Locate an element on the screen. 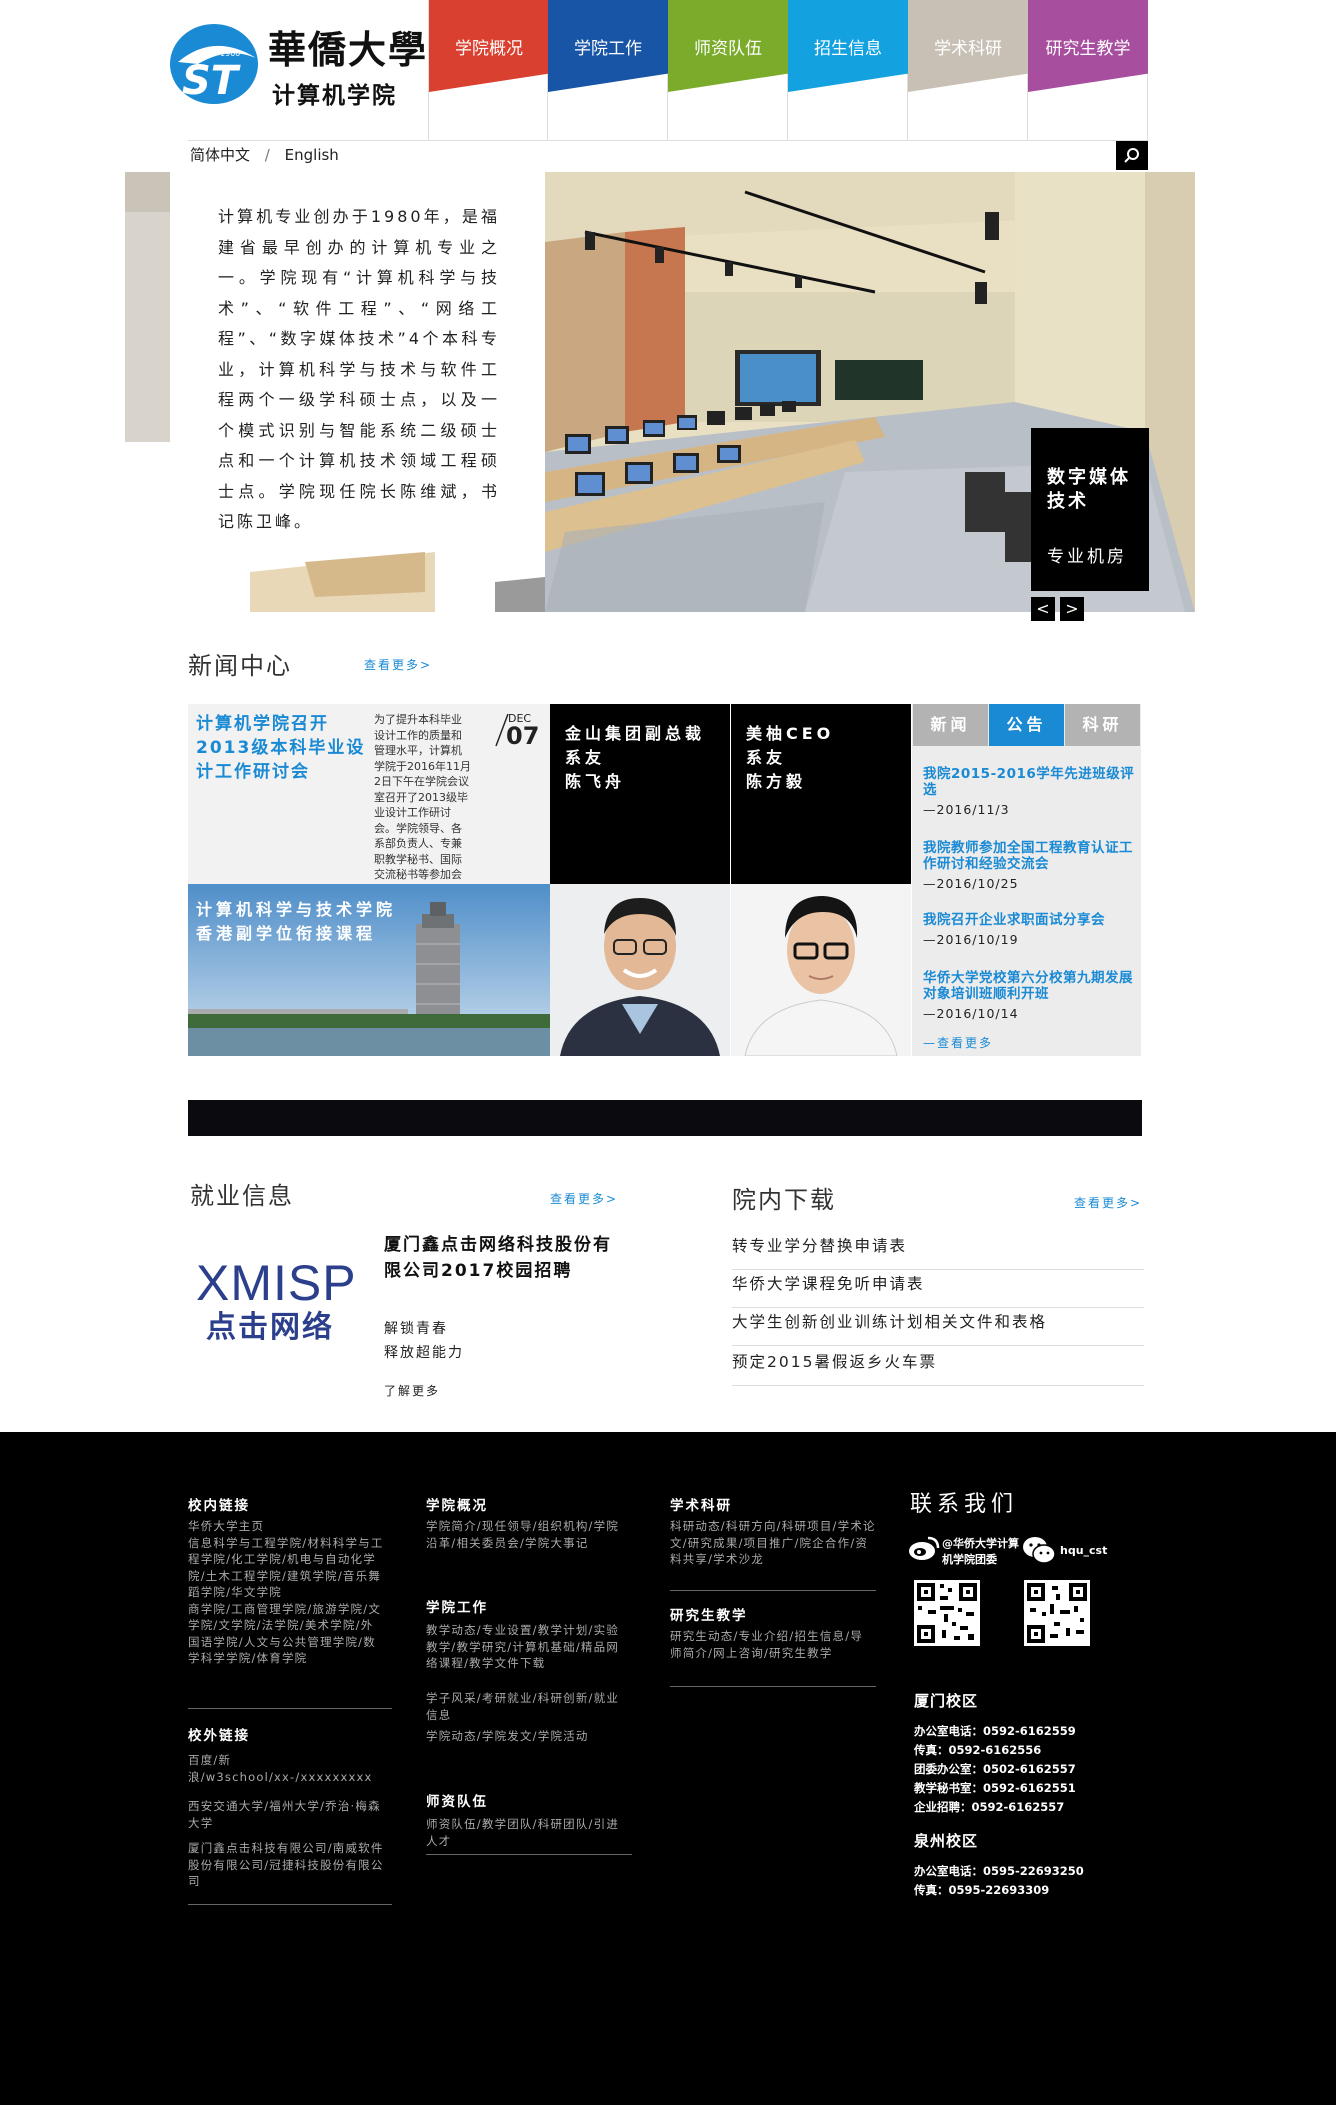 The width and height of the screenshot is (1336, 2105). logo-text-cn: 点击网络 is located at coordinates (270, 1327).